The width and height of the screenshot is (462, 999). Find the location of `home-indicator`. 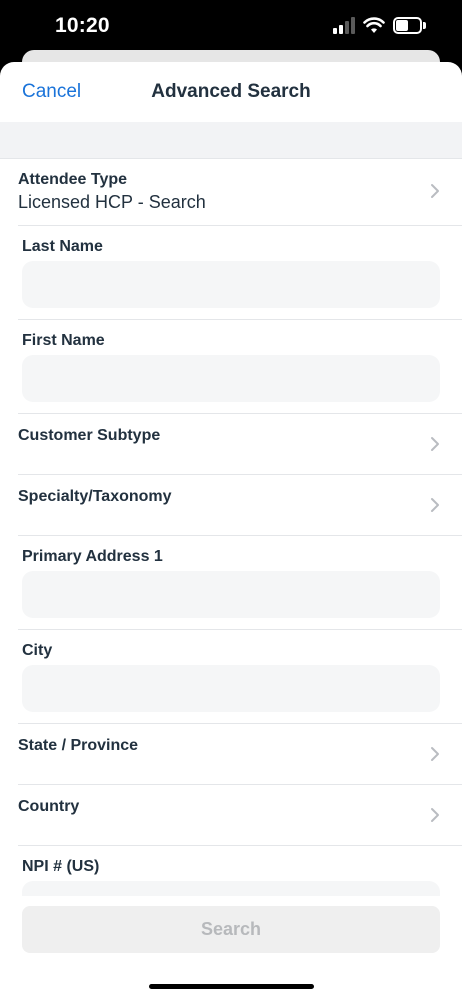

home-indicator is located at coordinates (231, 986).